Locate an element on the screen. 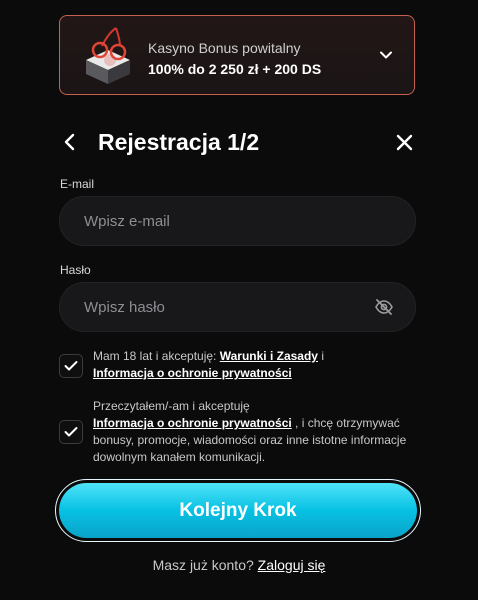  terms-link: Warunki i Zasady is located at coordinates (269, 356).